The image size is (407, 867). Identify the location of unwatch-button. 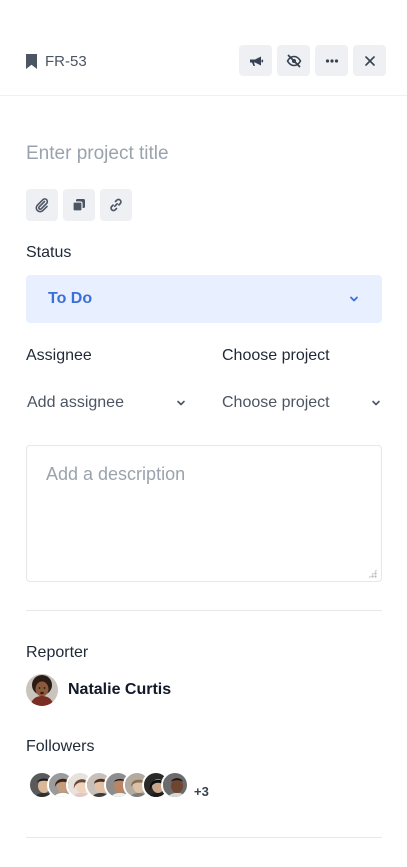
(293, 60).